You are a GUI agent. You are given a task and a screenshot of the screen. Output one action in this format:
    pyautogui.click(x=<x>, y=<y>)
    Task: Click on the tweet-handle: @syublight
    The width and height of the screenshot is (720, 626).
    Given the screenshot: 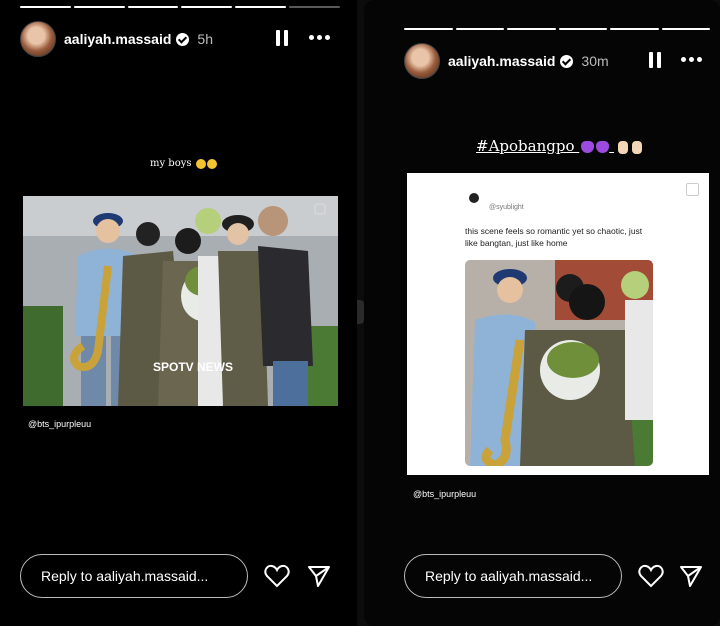 What is the action you would take?
    pyautogui.click(x=506, y=207)
    